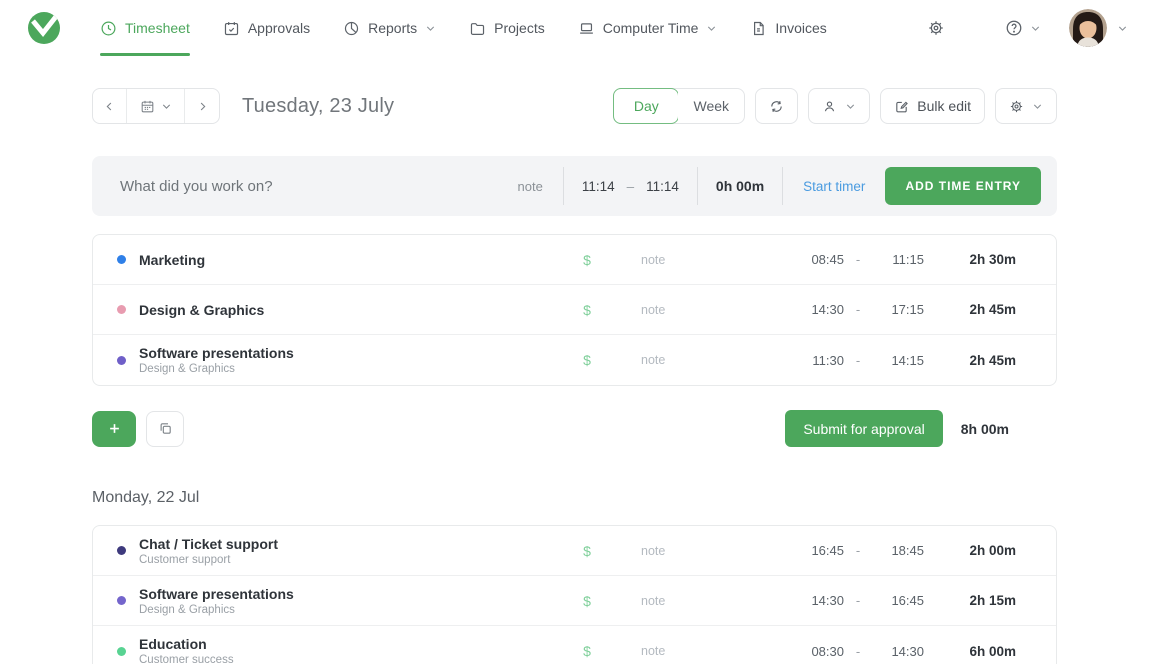  Describe the element at coordinates (114, 428) in the screenshot. I see `add-entry-button` at that location.